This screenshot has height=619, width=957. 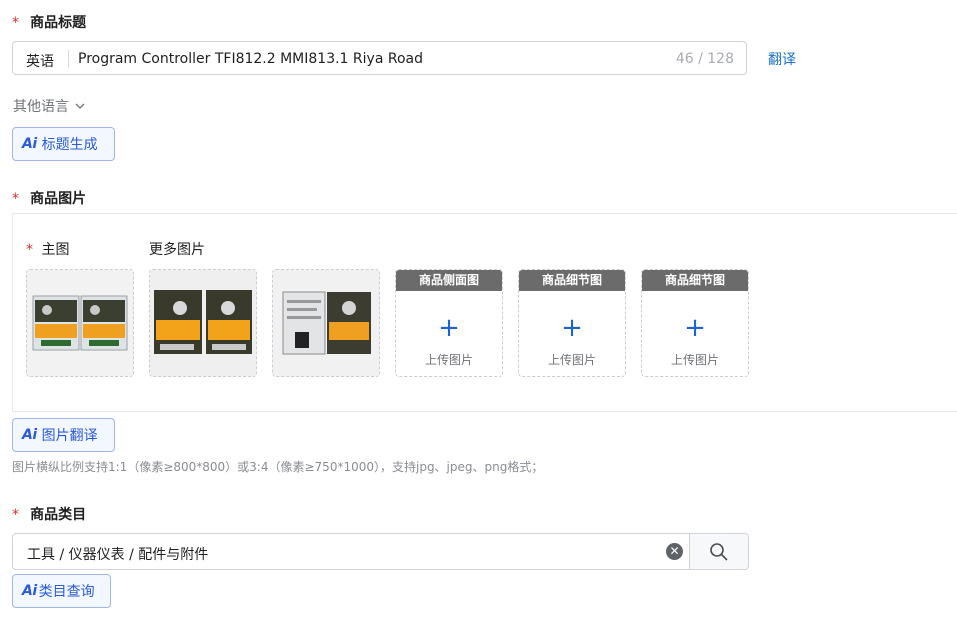 I want to click on ai-category-query-button: Ai 类目查询, so click(x=61, y=591).